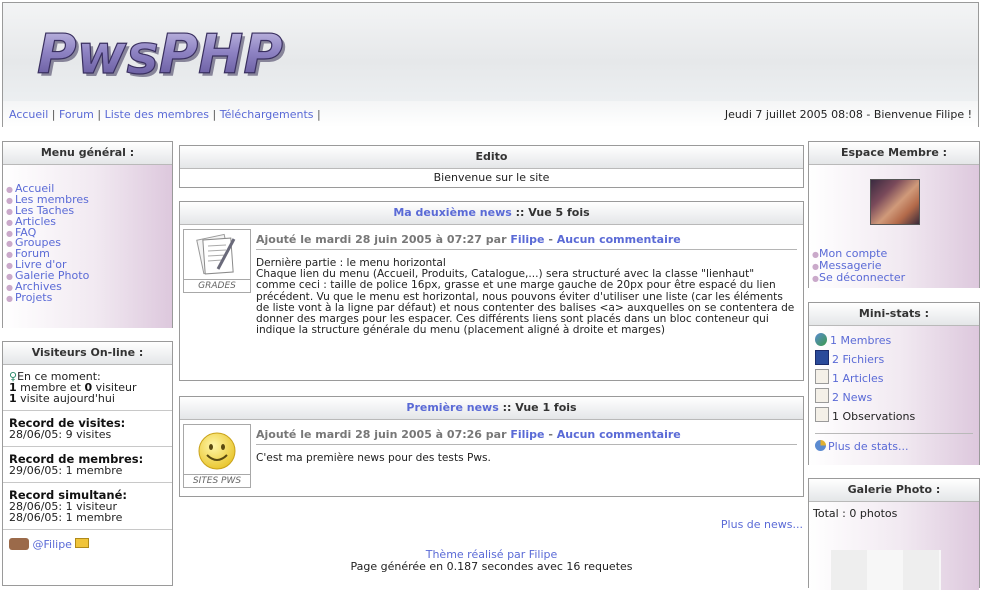 The width and height of the screenshot is (985, 590). What do you see at coordinates (894, 153) in the screenshot?
I see `member-space-title: Espace Membre :` at bounding box center [894, 153].